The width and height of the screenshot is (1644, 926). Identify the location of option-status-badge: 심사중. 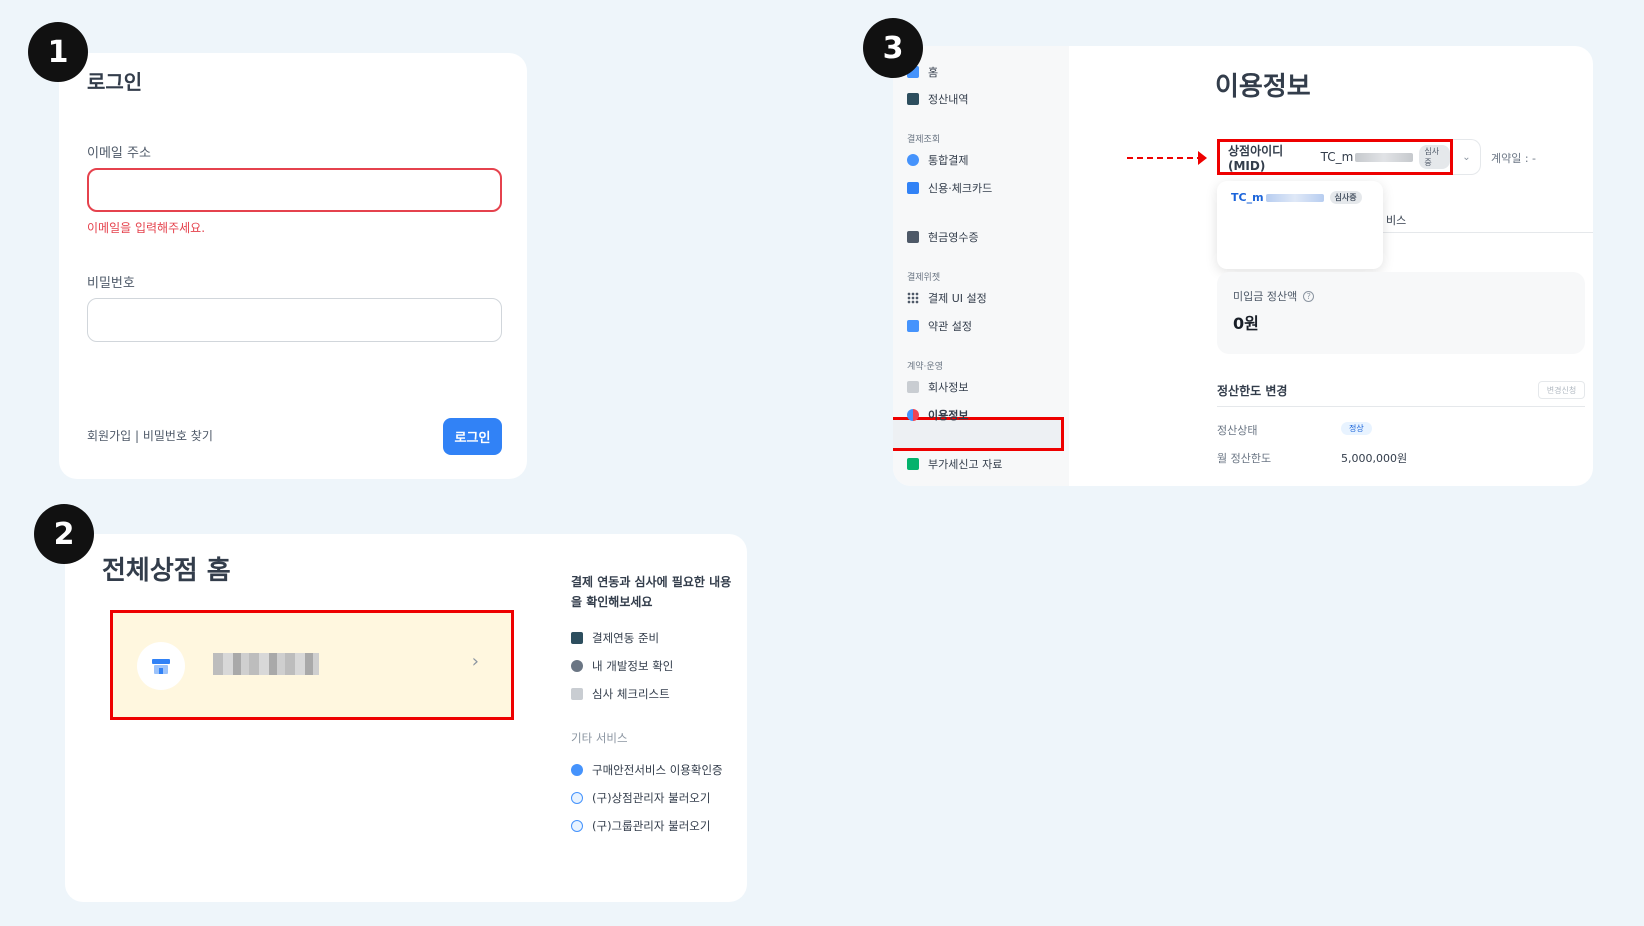
(1345, 197).